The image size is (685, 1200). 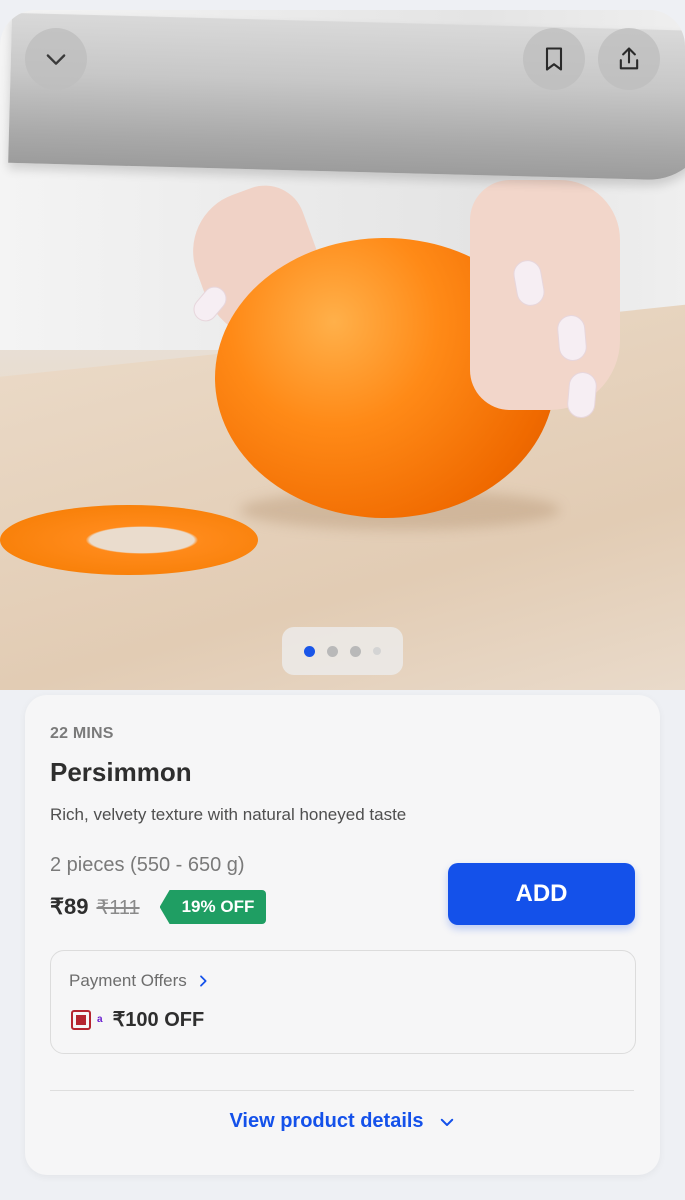 What do you see at coordinates (128, 980) in the screenshot?
I see `payment-offers-label: Payment Offers` at bounding box center [128, 980].